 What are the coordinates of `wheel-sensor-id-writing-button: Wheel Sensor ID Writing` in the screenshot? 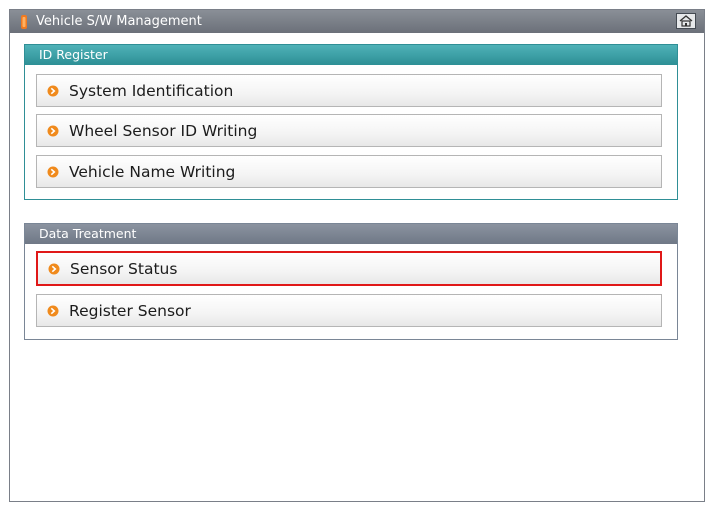 It's located at (349, 130).